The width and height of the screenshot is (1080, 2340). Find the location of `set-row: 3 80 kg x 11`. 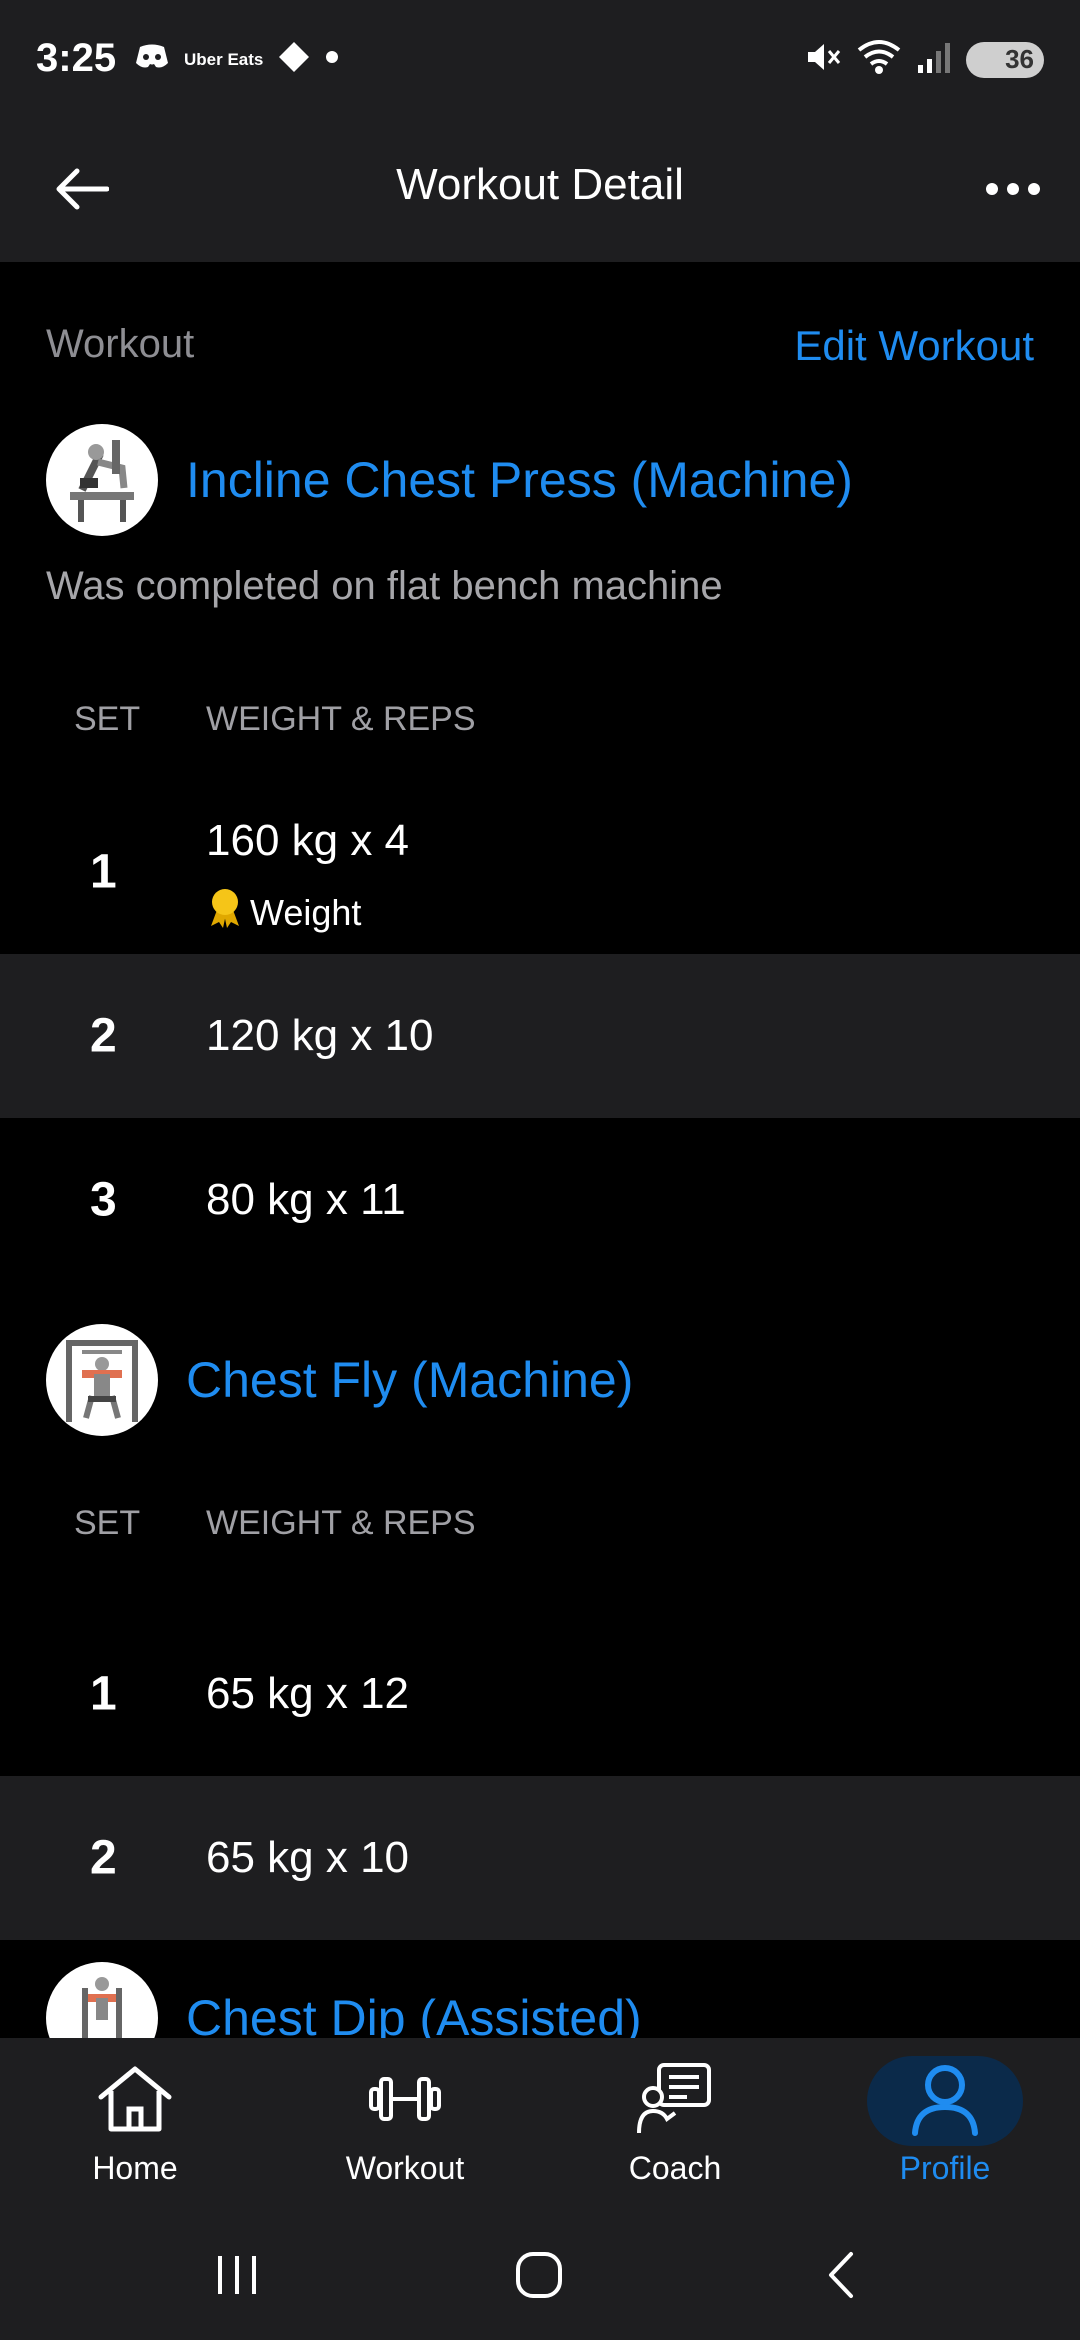

set-row: 3 80 kg x 11 is located at coordinates (540, 1200).